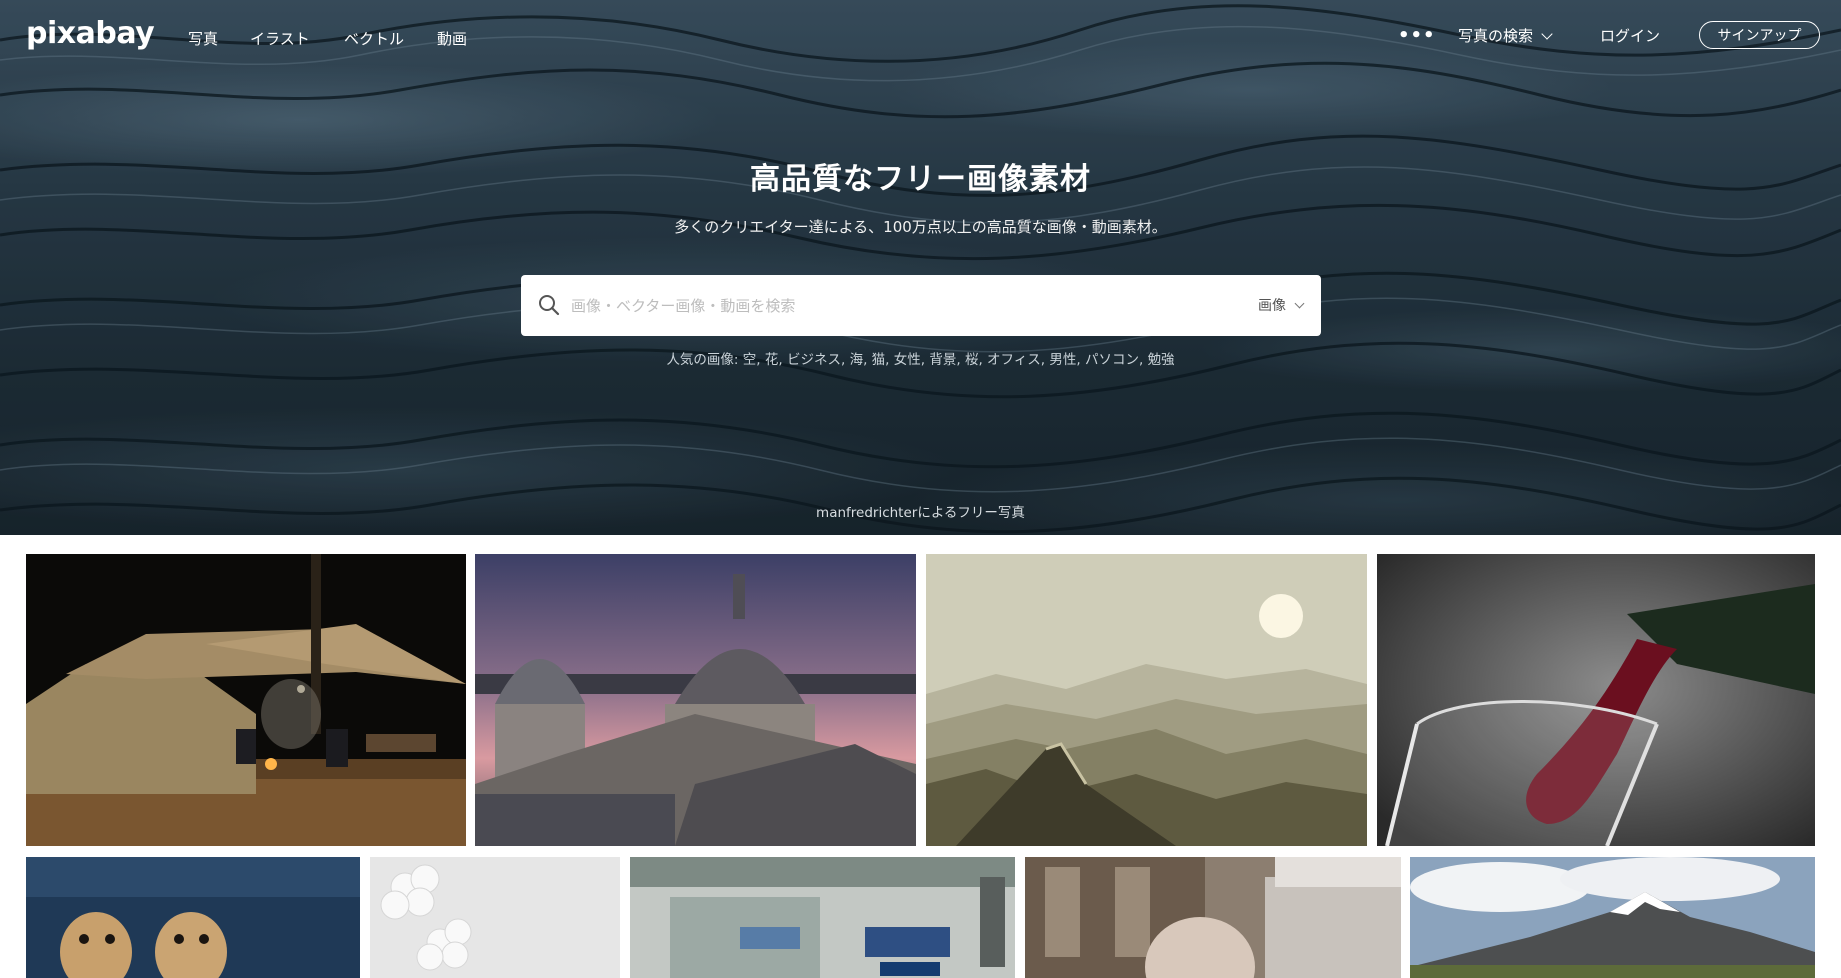  I want to click on great-wall-mountains-image, so click(1146, 700).